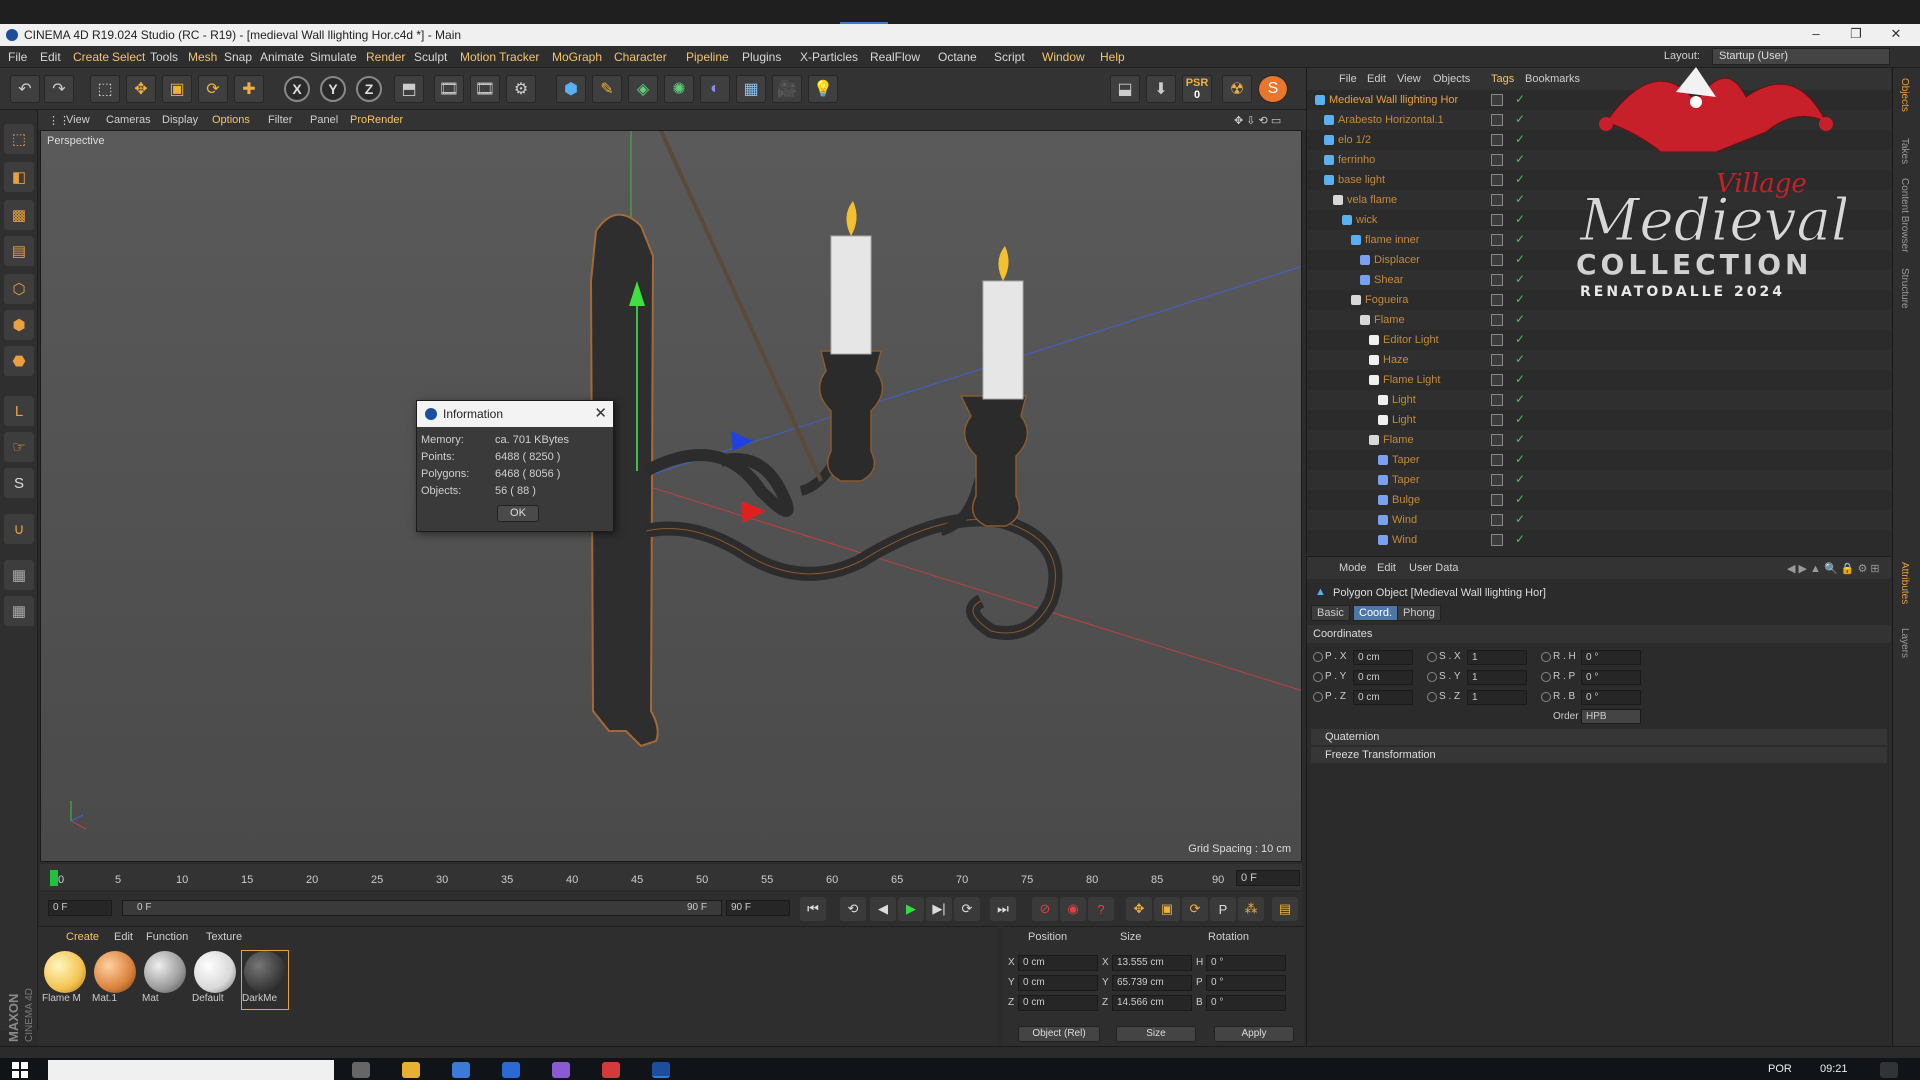  Describe the element at coordinates (1152, 963) in the screenshot. I see `size-x-field: 13.555 cm` at that location.